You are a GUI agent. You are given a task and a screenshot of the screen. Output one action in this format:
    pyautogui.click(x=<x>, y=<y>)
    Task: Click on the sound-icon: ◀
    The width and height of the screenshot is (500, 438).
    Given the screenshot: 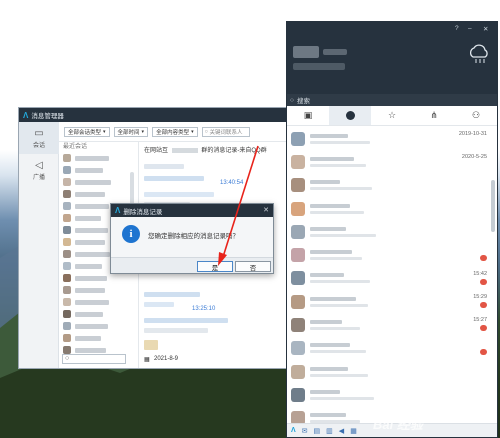 What is the action you would take?
    pyautogui.click(x=341, y=431)
    